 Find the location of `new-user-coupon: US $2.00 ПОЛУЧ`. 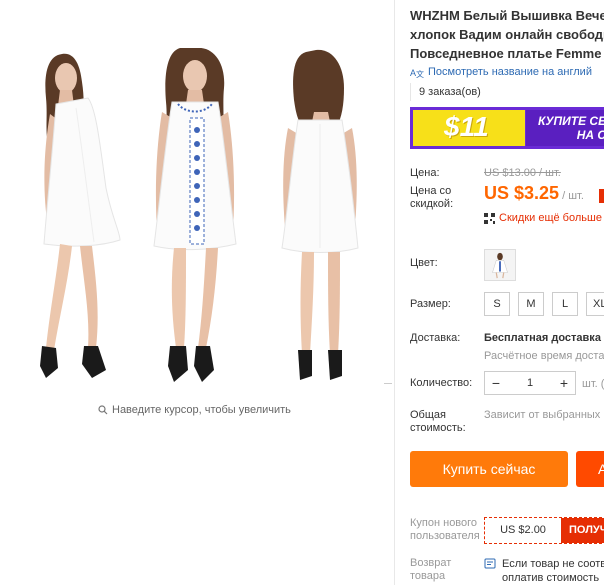

new-user-coupon: US $2.00 ПОЛУЧ is located at coordinates (544, 530).